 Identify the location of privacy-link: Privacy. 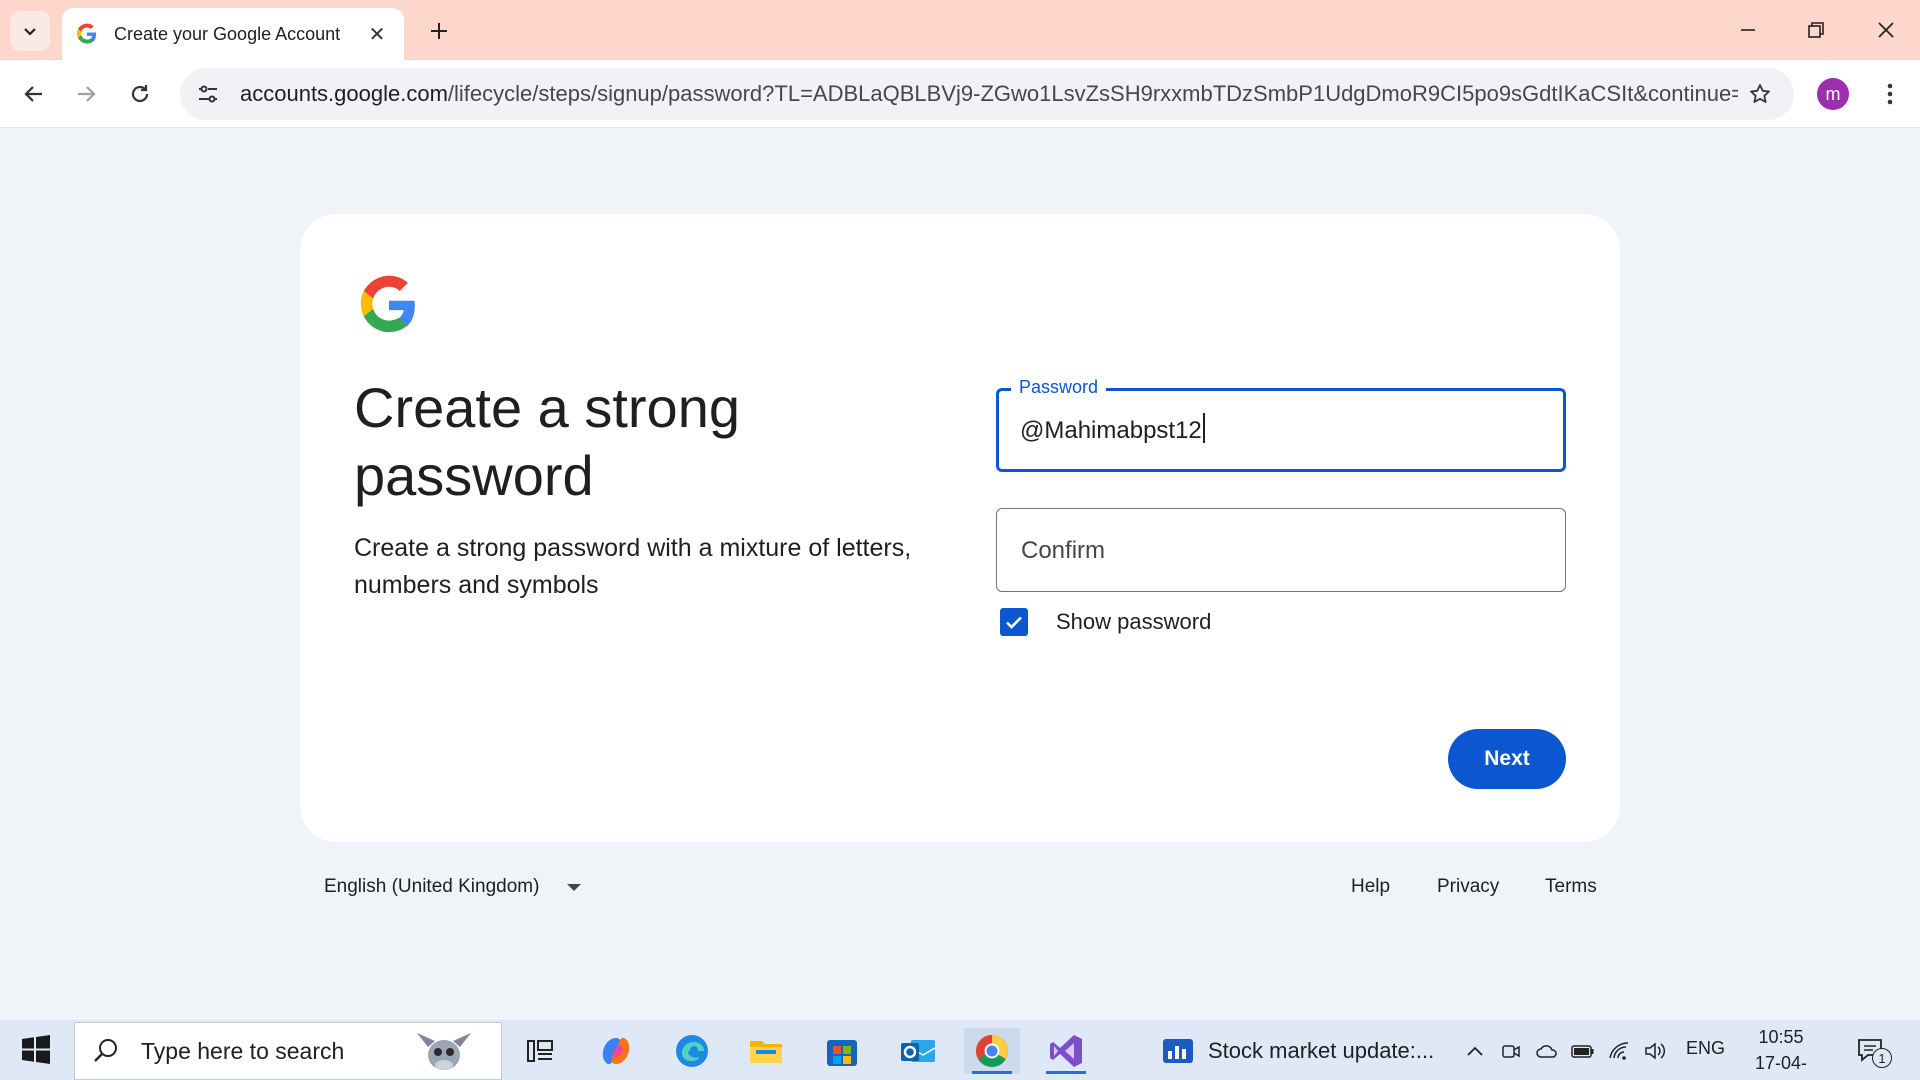
(1468, 887).